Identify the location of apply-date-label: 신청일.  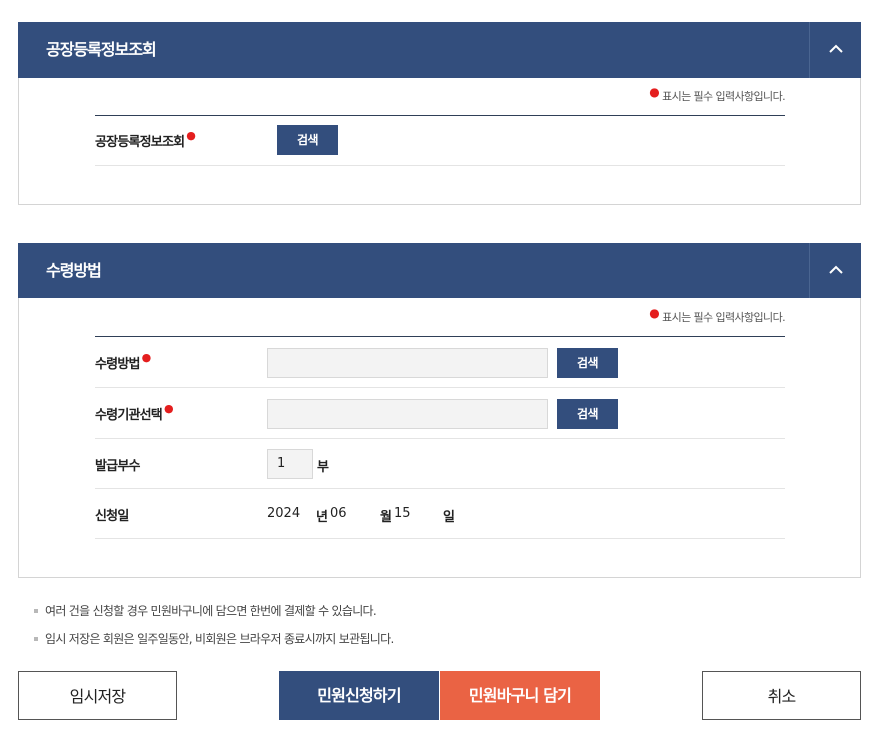
(112, 516).